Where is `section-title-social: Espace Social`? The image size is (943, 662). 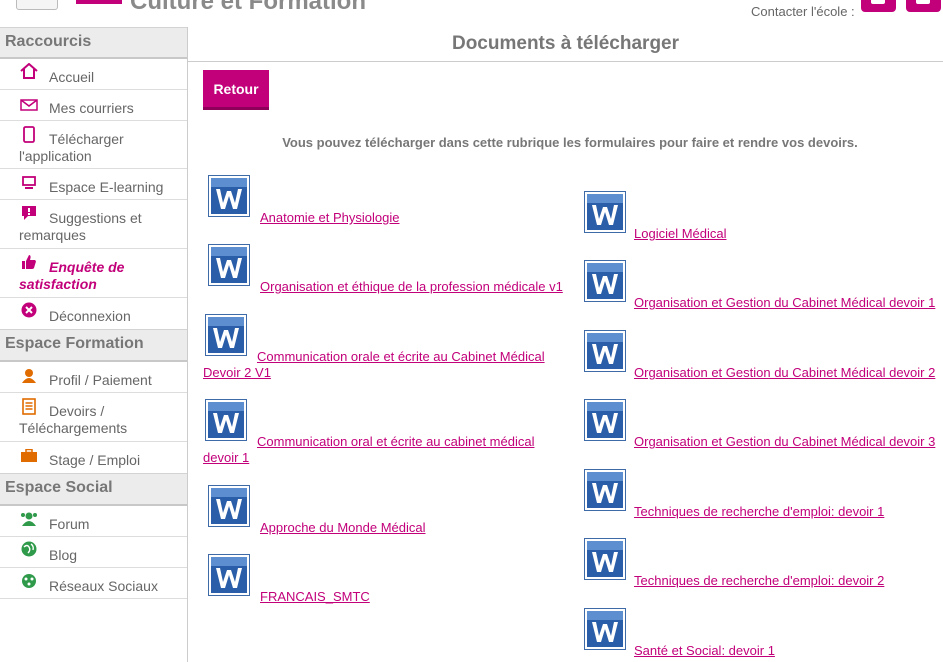
section-title-social: Espace Social is located at coordinates (93, 489).